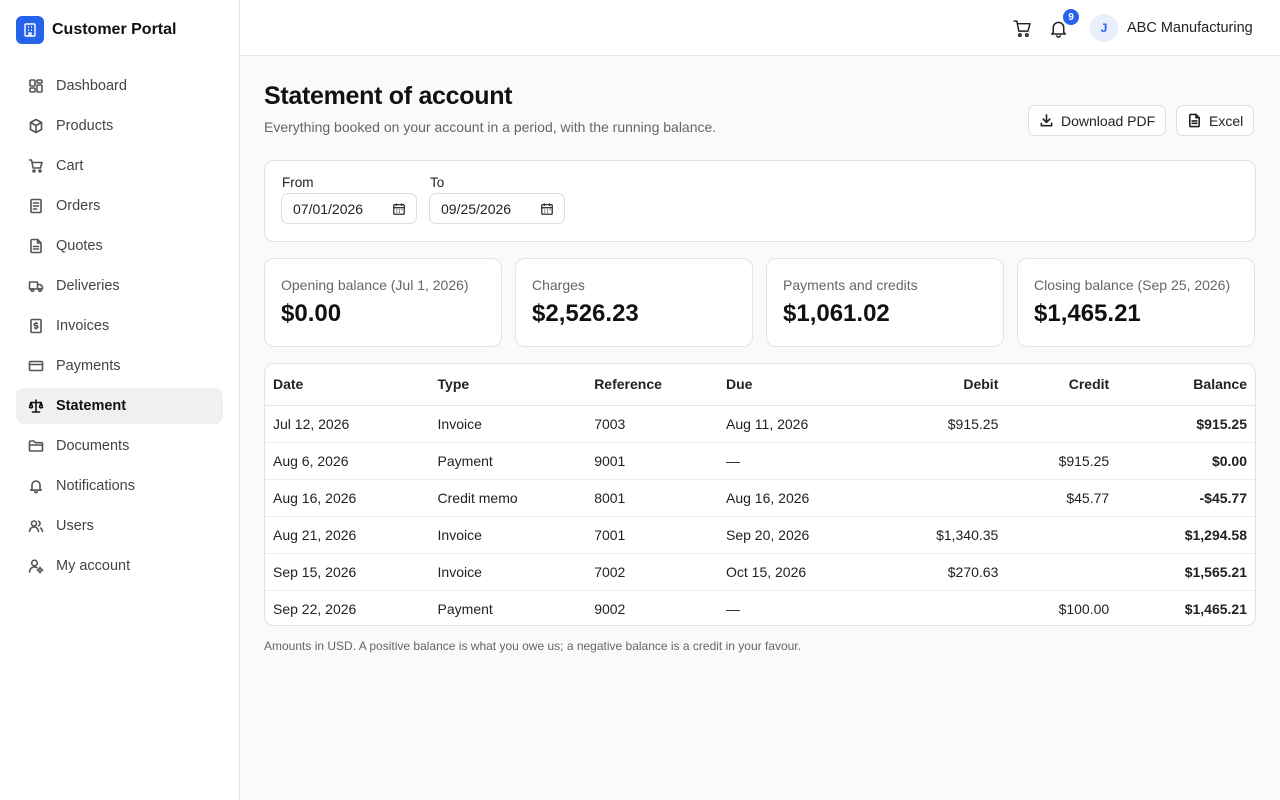 This screenshot has height=800, width=1280. I want to click on cell-balance: $915.25, so click(1186, 424).